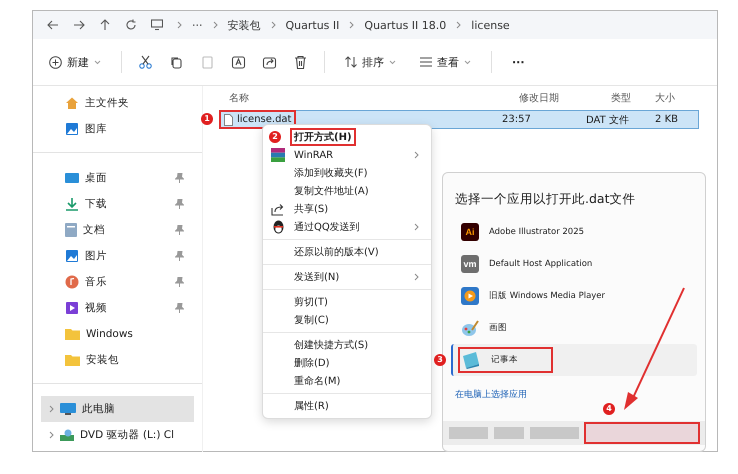 This screenshot has width=738, height=474. What do you see at coordinates (347, 363) in the screenshot?
I see `menu-item: 删除(D)` at bounding box center [347, 363].